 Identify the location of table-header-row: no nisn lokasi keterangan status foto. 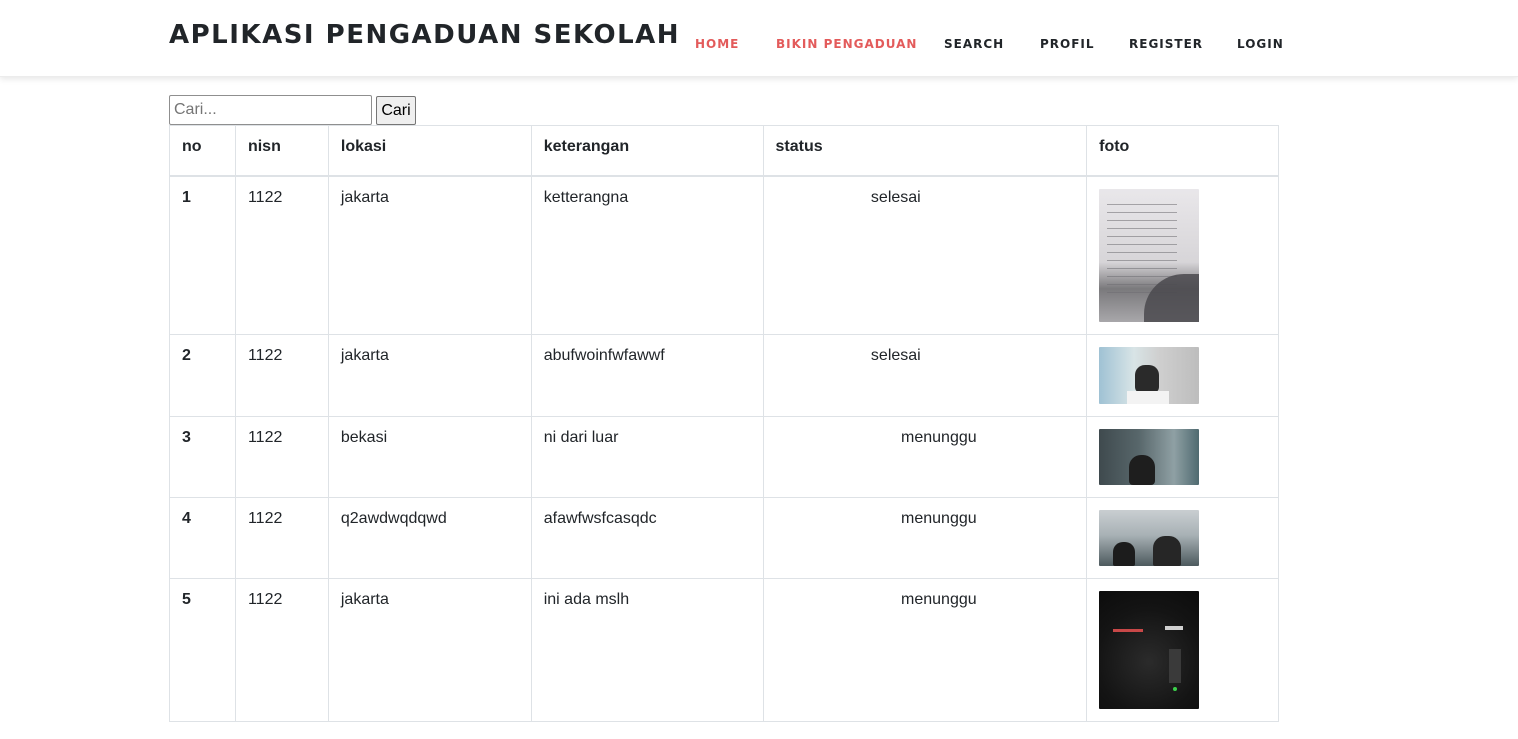
(724, 151).